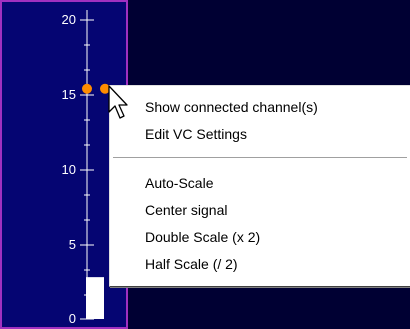 Image resolution: width=410 pixels, height=329 pixels. Describe the element at coordinates (68, 169) in the screenshot. I see `tick-label-10: 10` at that location.